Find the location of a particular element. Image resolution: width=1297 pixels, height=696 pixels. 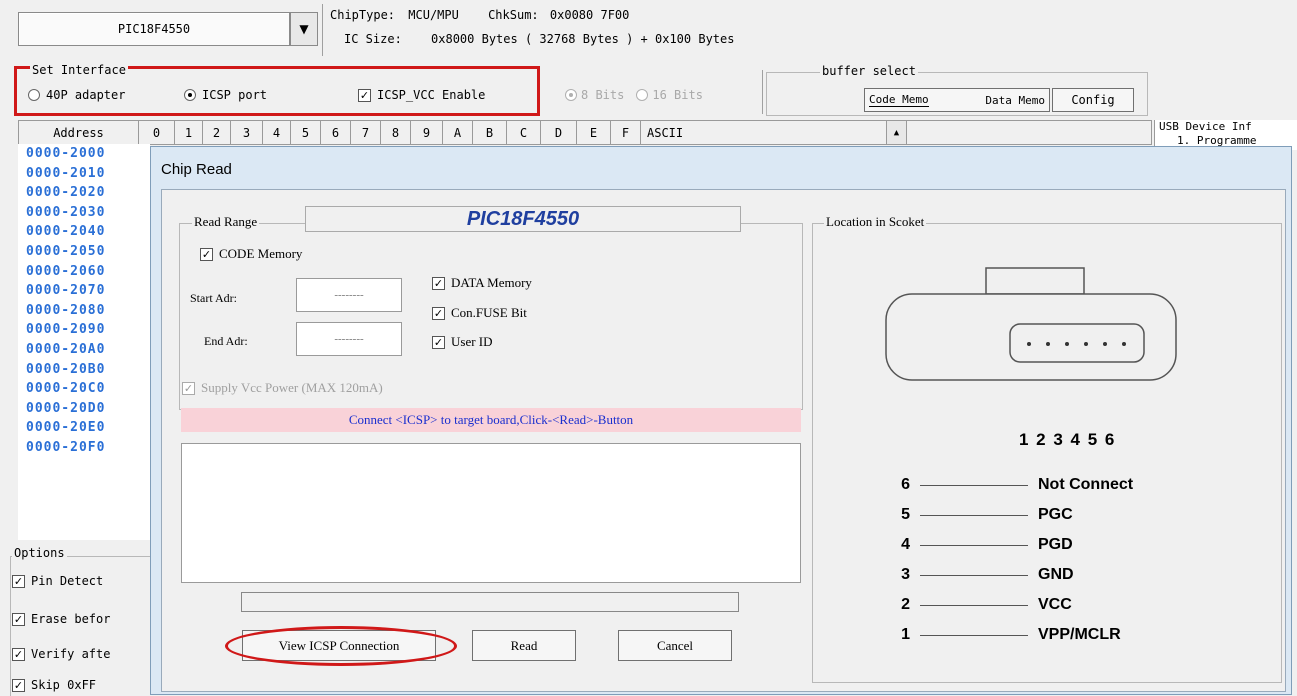

start-adr-input: -------- is located at coordinates (349, 295).